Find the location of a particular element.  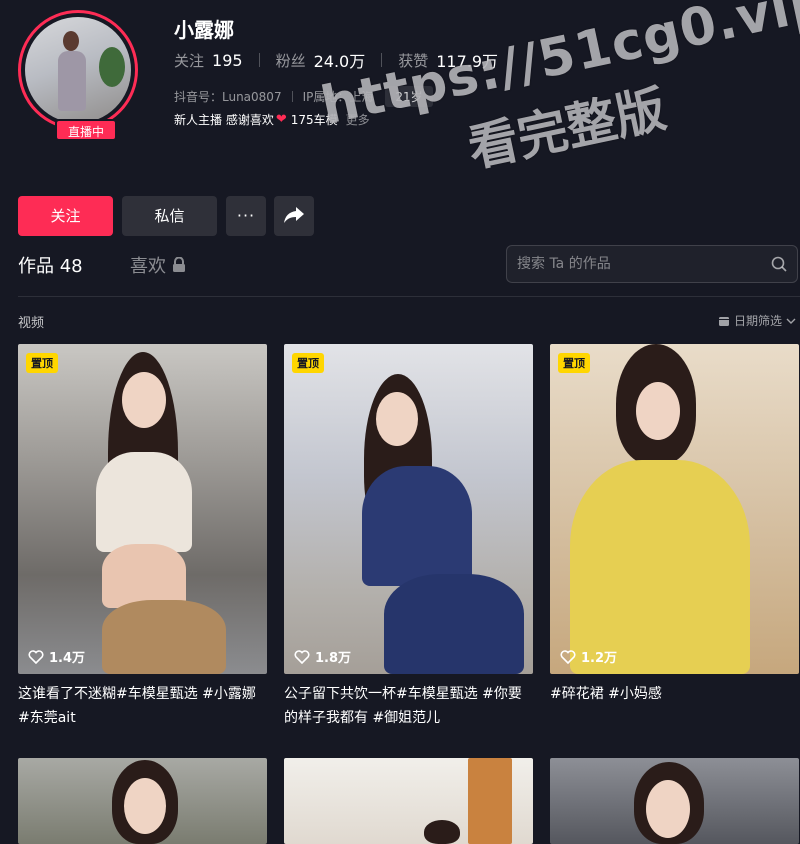

search-icon is located at coordinates (779, 264).